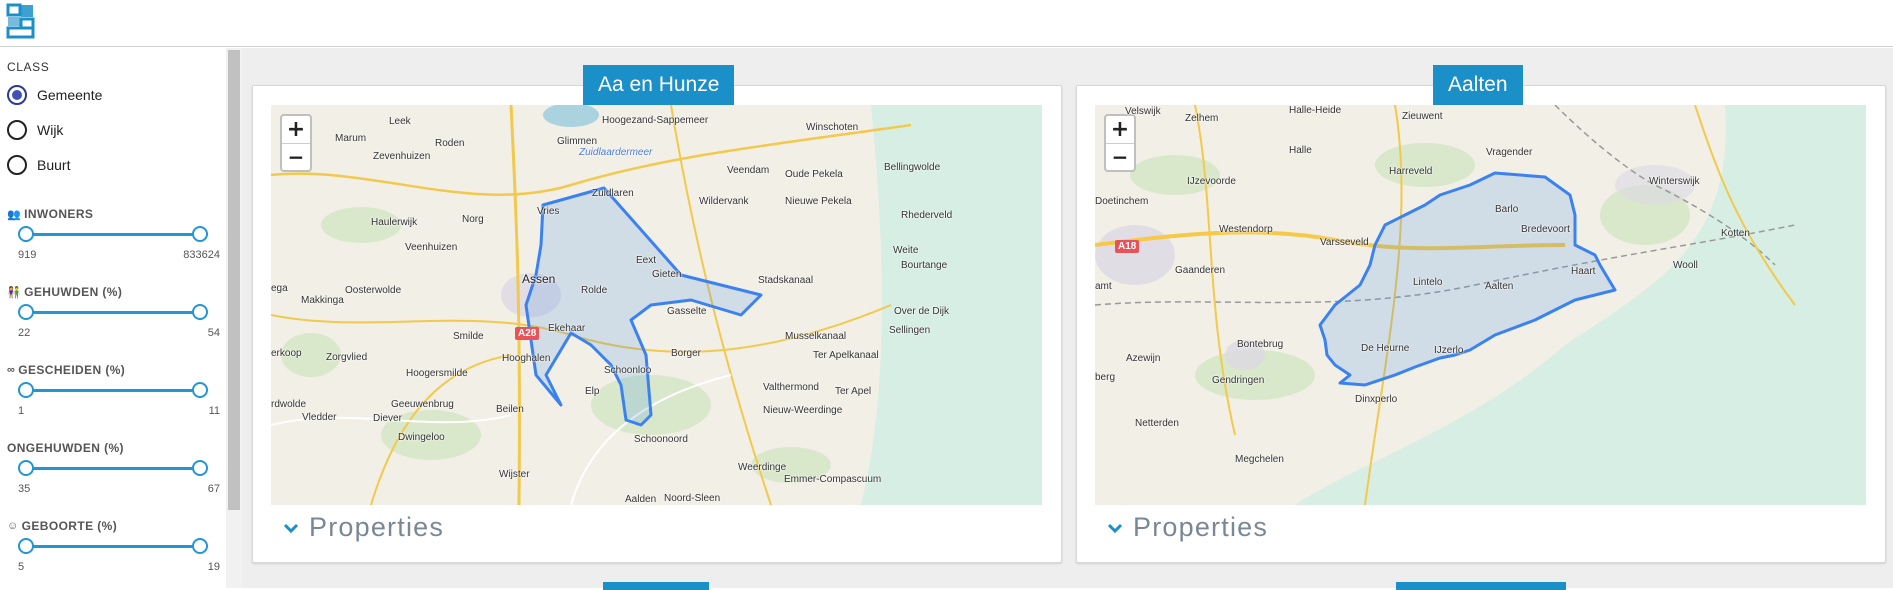  I want to click on scrollbar-thumb, so click(234, 280).